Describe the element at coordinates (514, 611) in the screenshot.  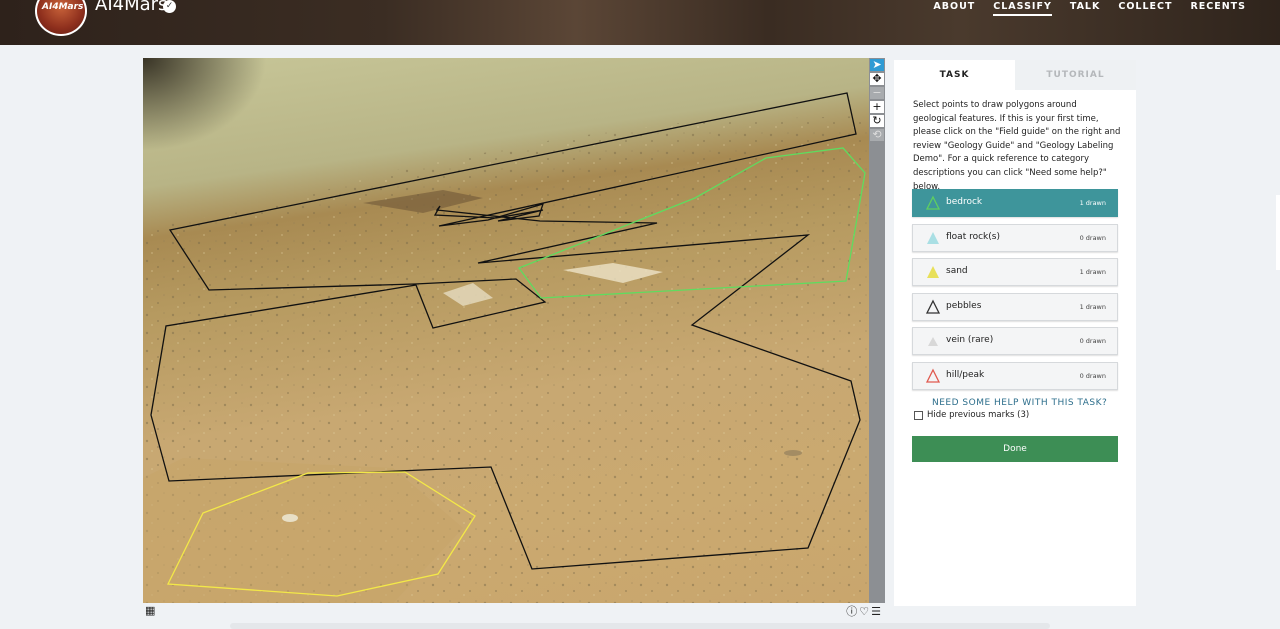
I see `subject-meta-bar: ▦ ⓘ♡☰` at that location.